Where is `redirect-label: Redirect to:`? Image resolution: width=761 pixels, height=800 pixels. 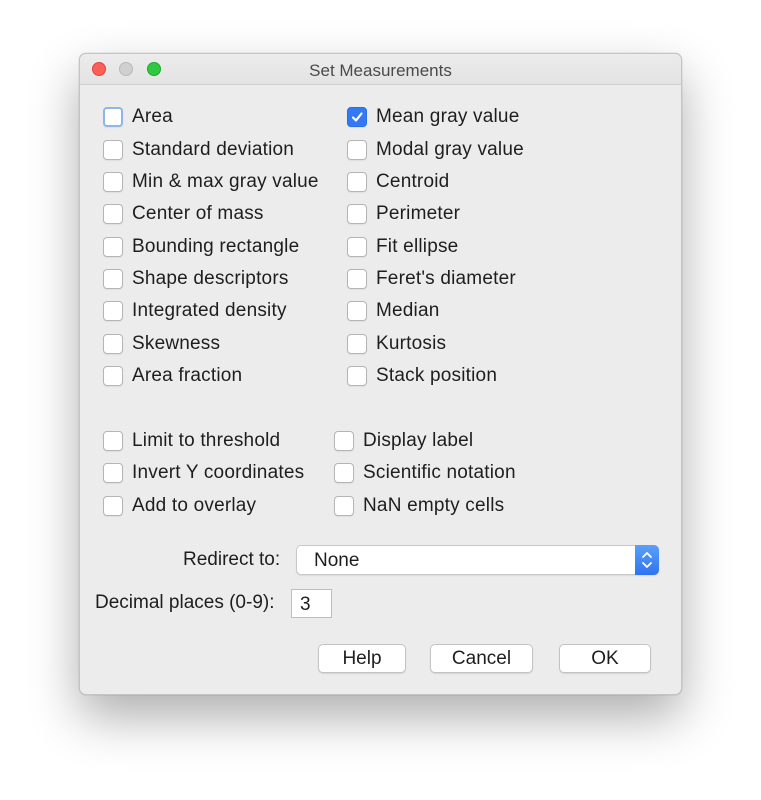
redirect-label: Redirect to: is located at coordinates (232, 559).